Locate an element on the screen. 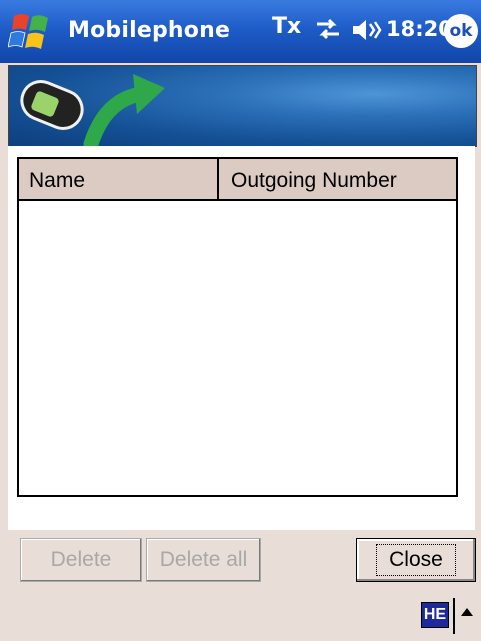 This screenshot has width=481, height=641. app-title: Mobilephone is located at coordinates (149, 30).